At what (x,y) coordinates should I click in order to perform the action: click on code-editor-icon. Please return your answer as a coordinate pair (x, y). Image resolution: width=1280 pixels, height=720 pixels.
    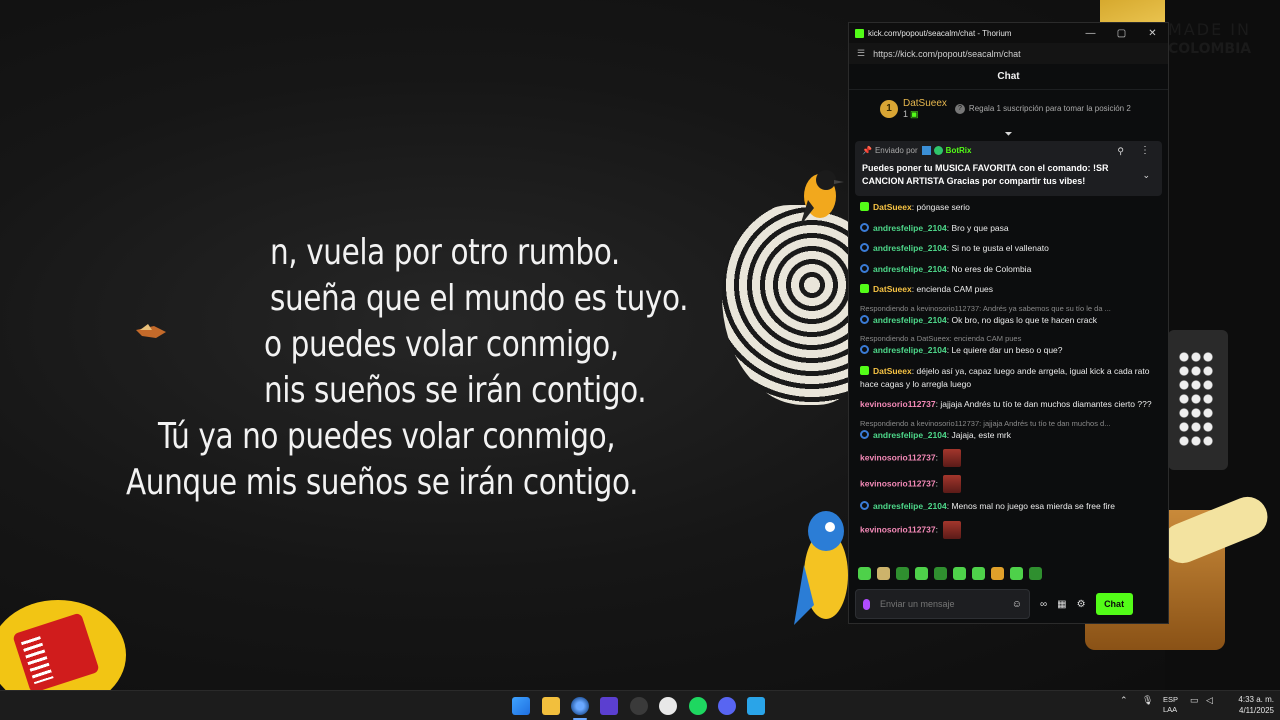
    Looking at the image, I should click on (609, 706).